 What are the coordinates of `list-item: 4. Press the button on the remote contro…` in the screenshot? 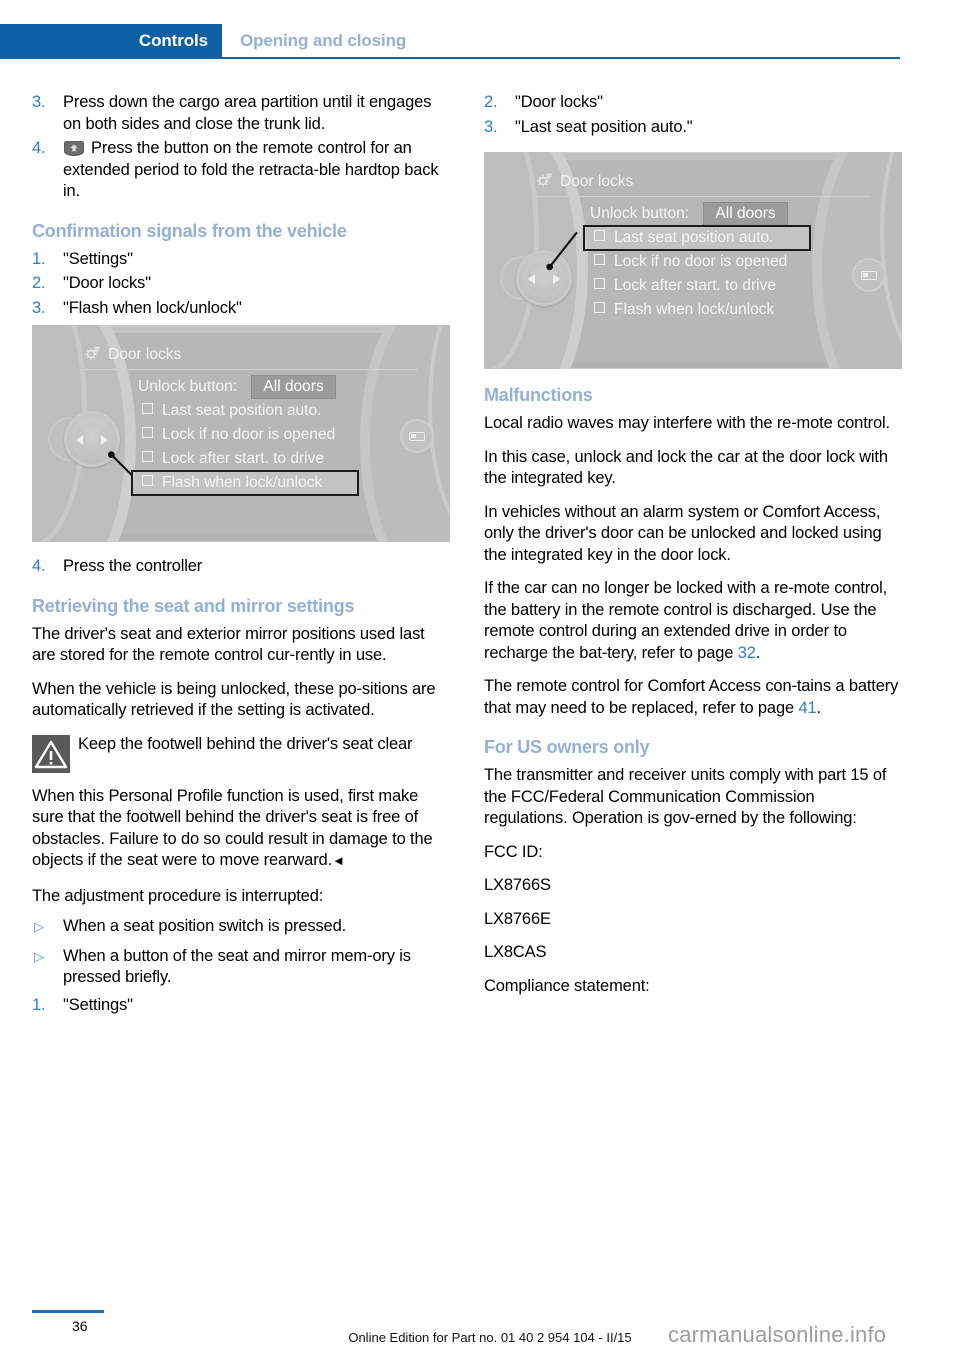 It's located at (241, 170).